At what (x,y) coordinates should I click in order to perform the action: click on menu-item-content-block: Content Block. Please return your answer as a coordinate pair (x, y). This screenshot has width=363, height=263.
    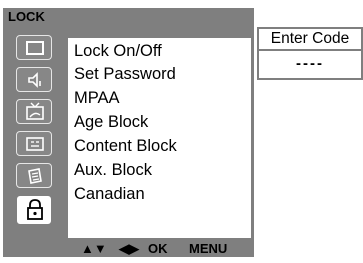
    Looking at the image, I should click on (125, 146).